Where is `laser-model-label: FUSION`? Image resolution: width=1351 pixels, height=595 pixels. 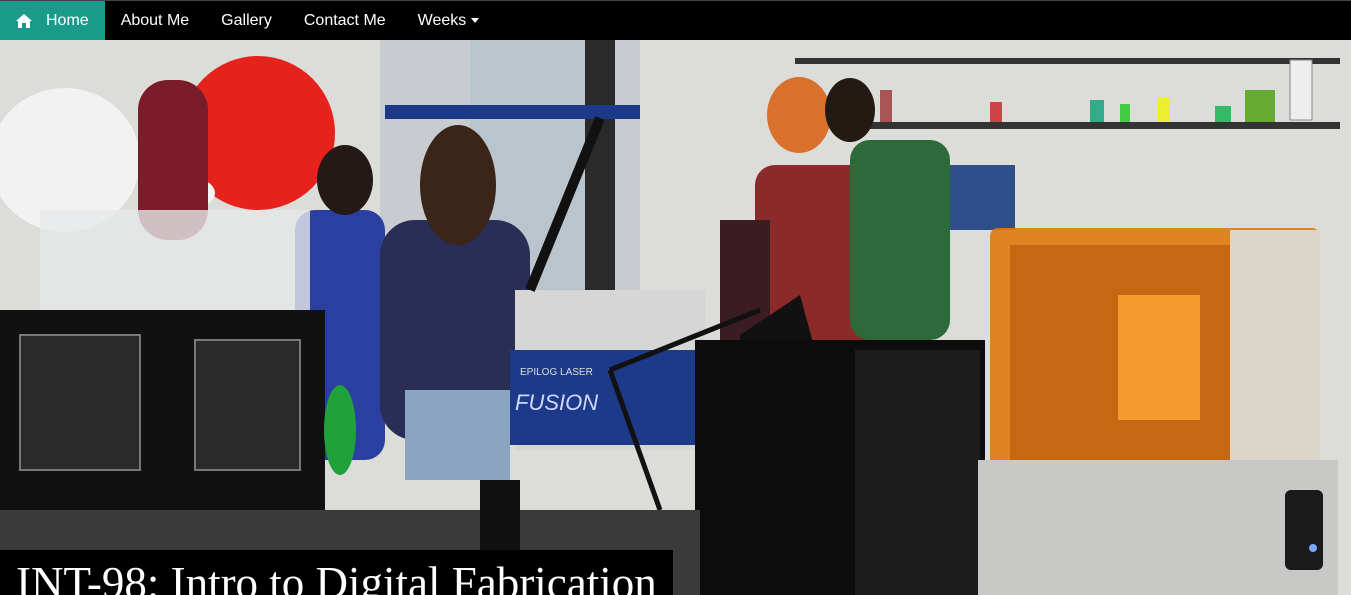
laser-model-label: FUSION is located at coordinates (556, 402).